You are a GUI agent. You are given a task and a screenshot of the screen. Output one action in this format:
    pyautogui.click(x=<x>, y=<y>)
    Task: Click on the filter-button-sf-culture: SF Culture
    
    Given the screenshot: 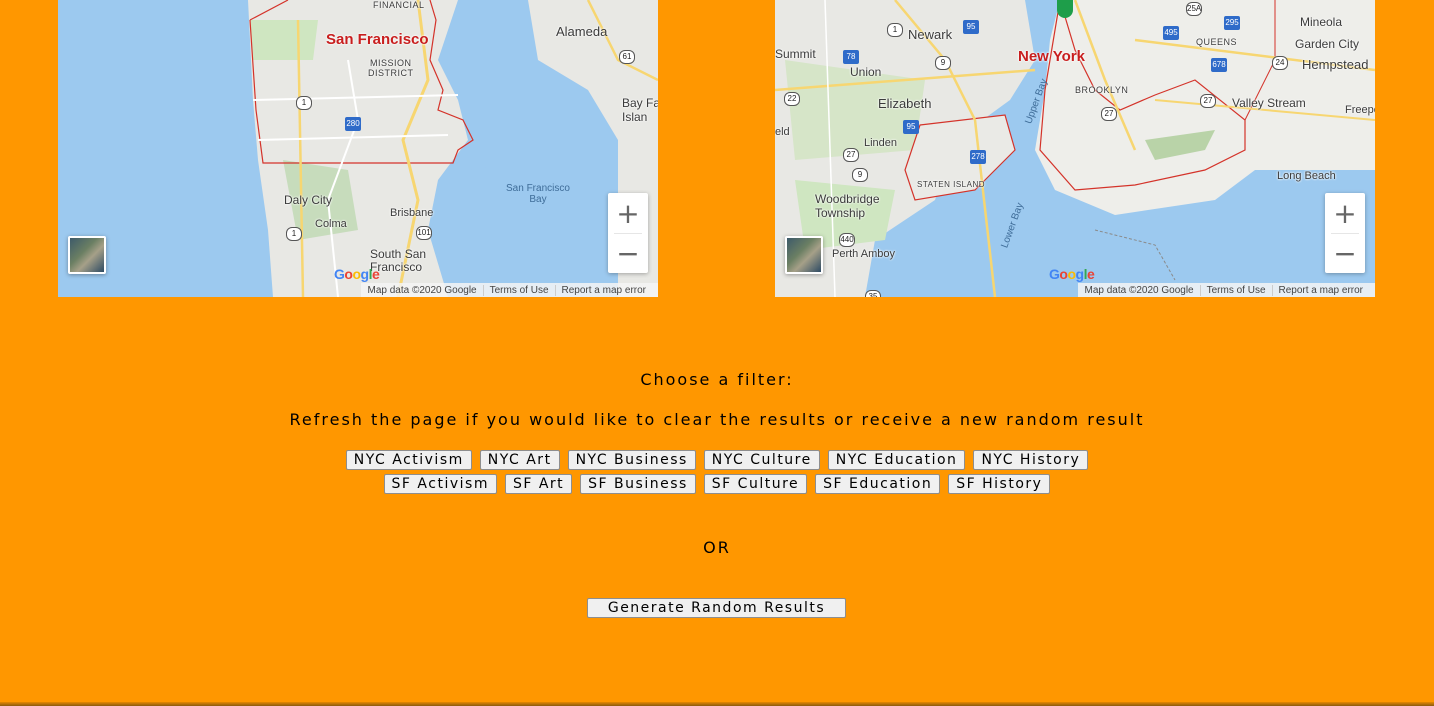 What is the action you would take?
    pyautogui.click(x=755, y=484)
    